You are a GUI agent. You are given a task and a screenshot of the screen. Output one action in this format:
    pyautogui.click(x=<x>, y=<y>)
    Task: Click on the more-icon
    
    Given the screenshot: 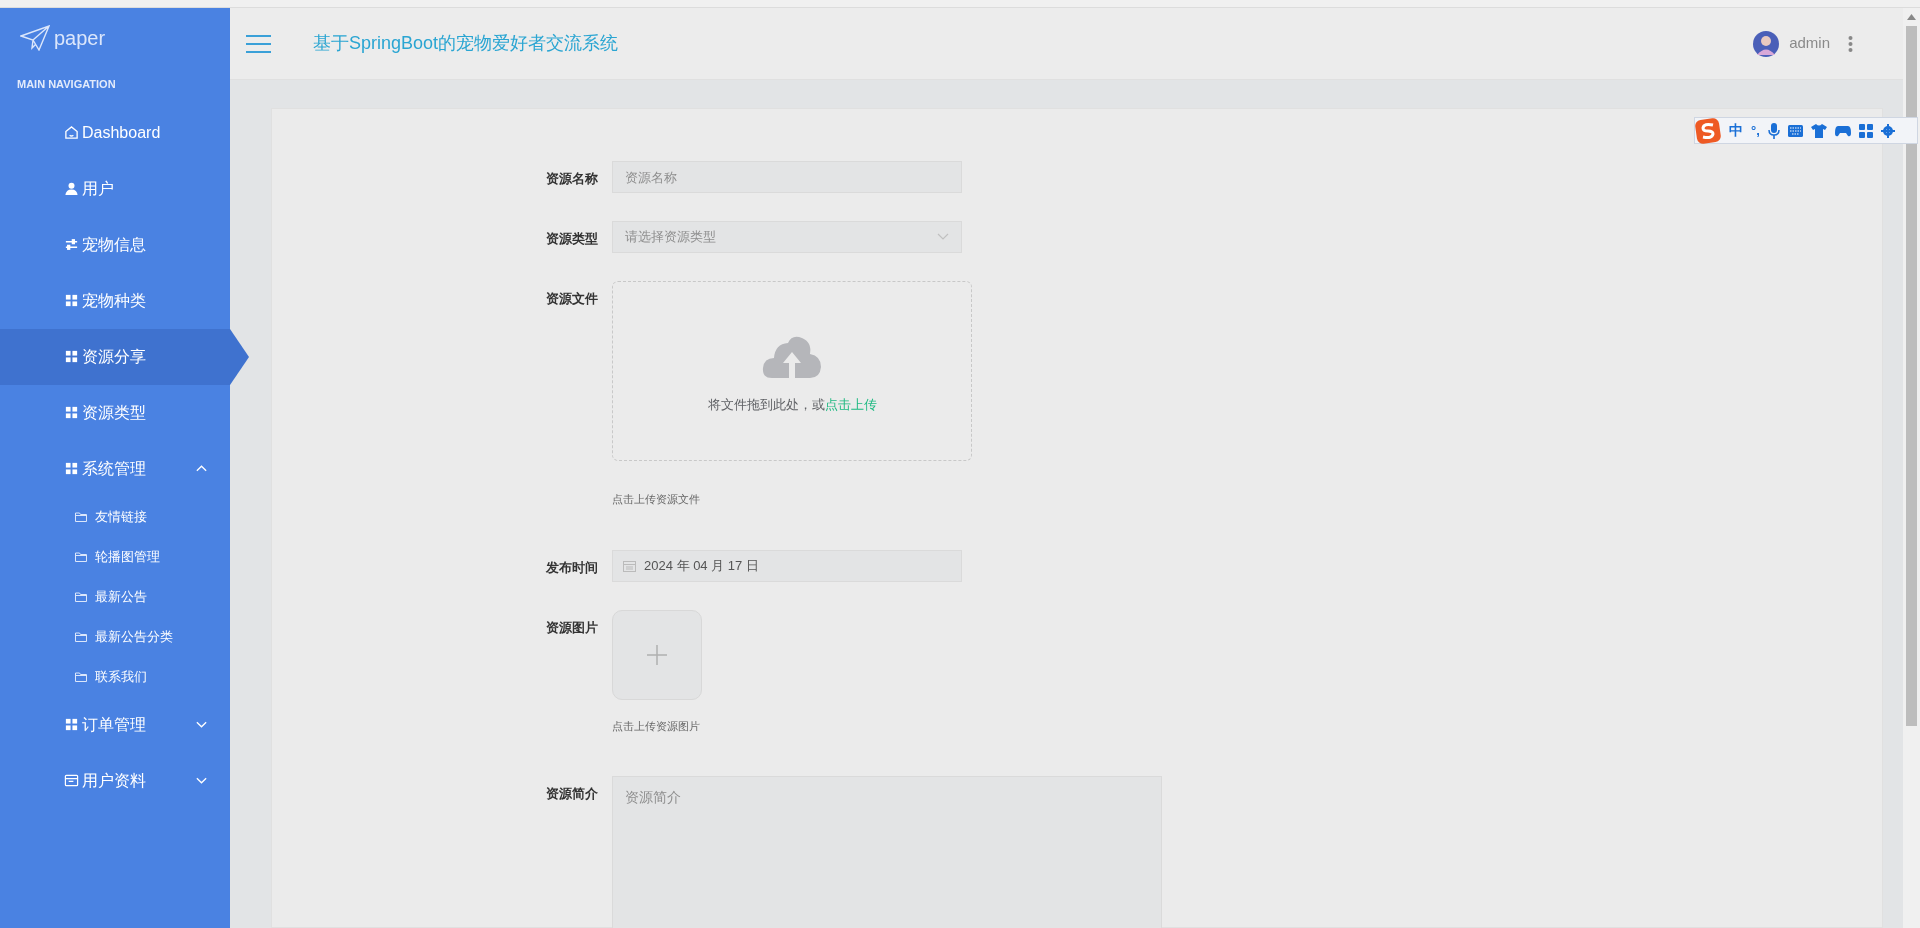 What is the action you would take?
    pyautogui.click(x=1850, y=43)
    